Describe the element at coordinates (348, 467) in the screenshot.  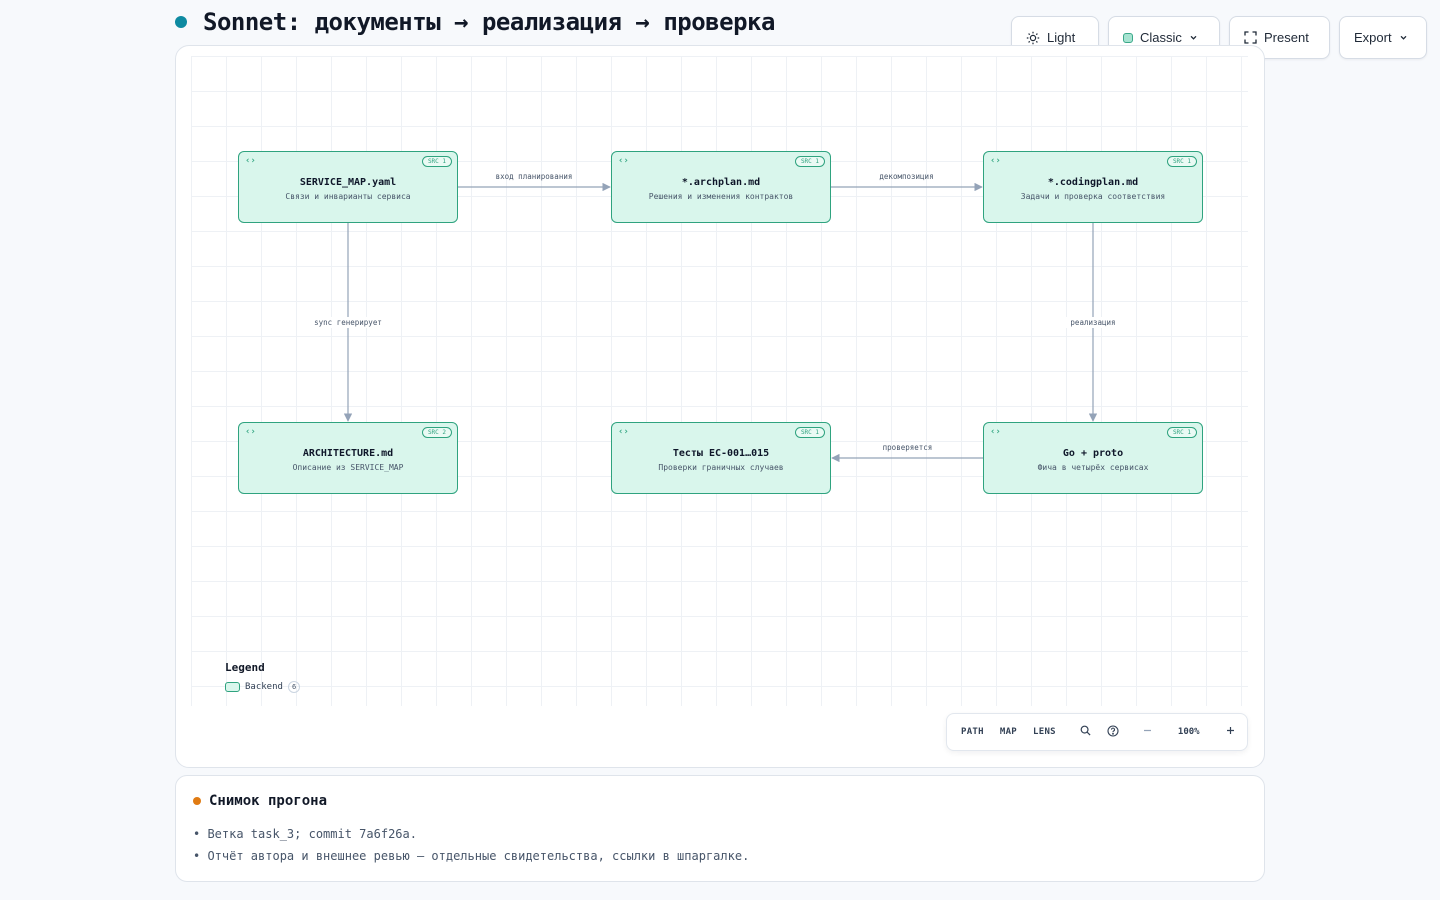
I see `node-subtitle: Описание из SERVICE_MAP` at that location.